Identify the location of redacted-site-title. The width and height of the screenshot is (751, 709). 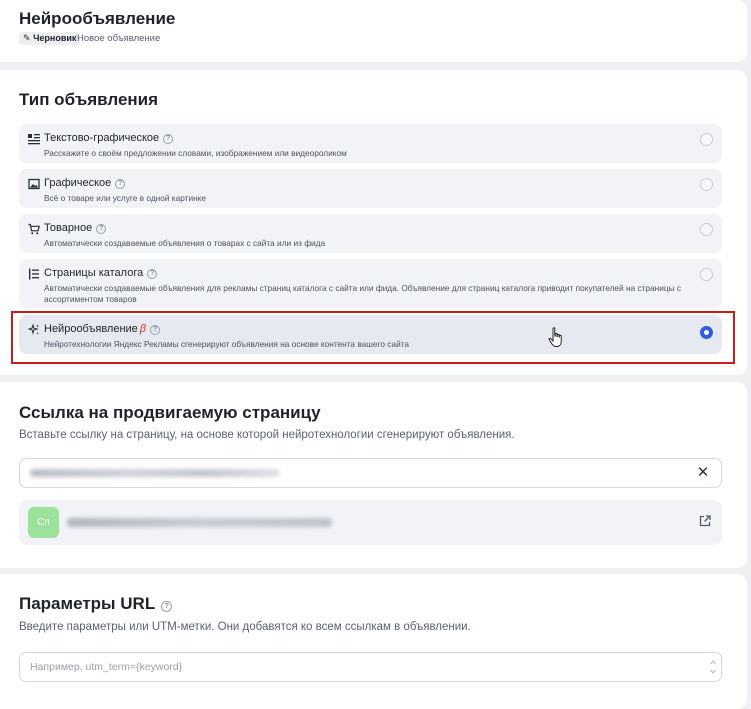
(199, 522).